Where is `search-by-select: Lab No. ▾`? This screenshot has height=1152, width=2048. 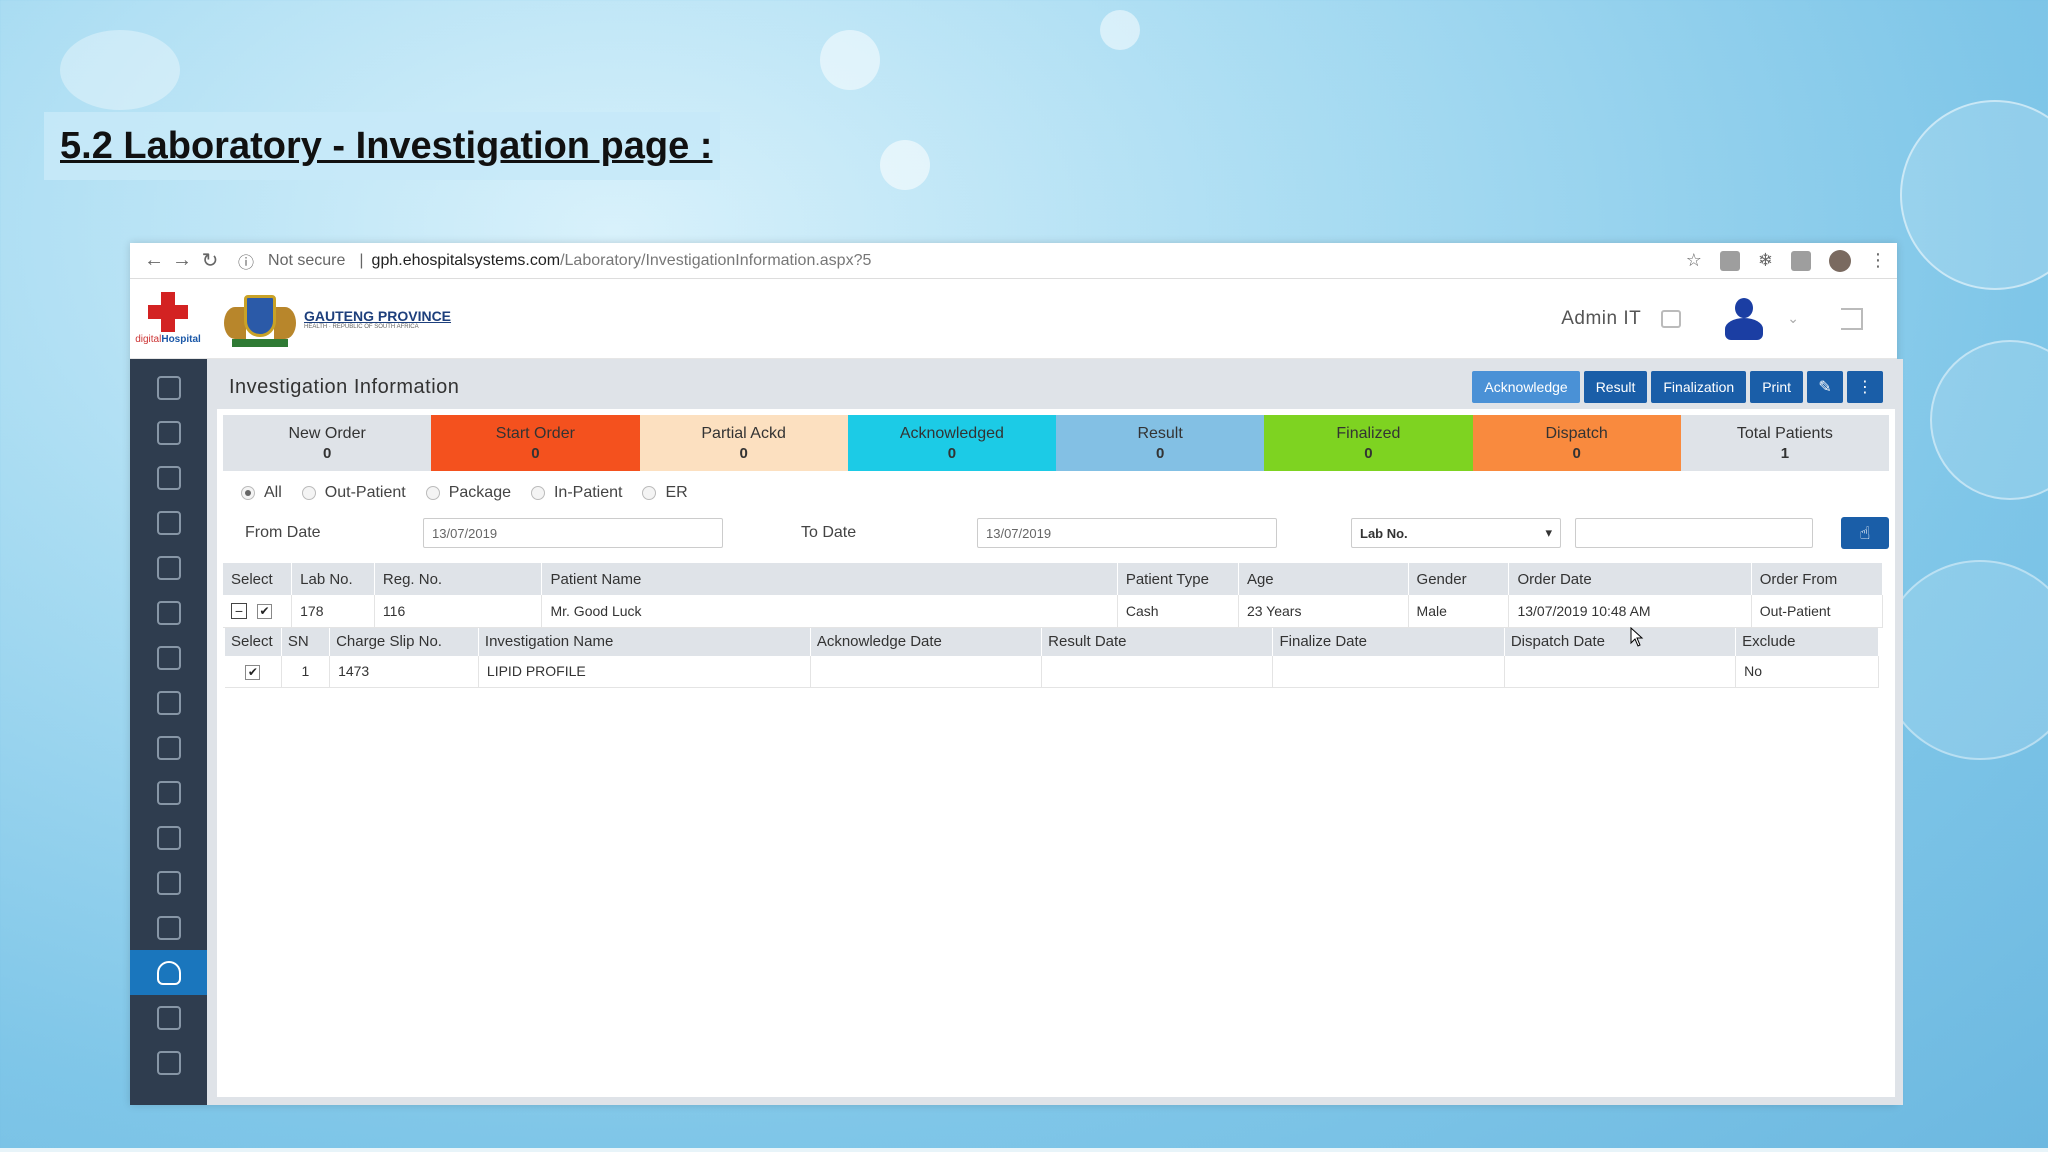 search-by-select: Lab No. ▾ is located at coordinates (1456, 533).